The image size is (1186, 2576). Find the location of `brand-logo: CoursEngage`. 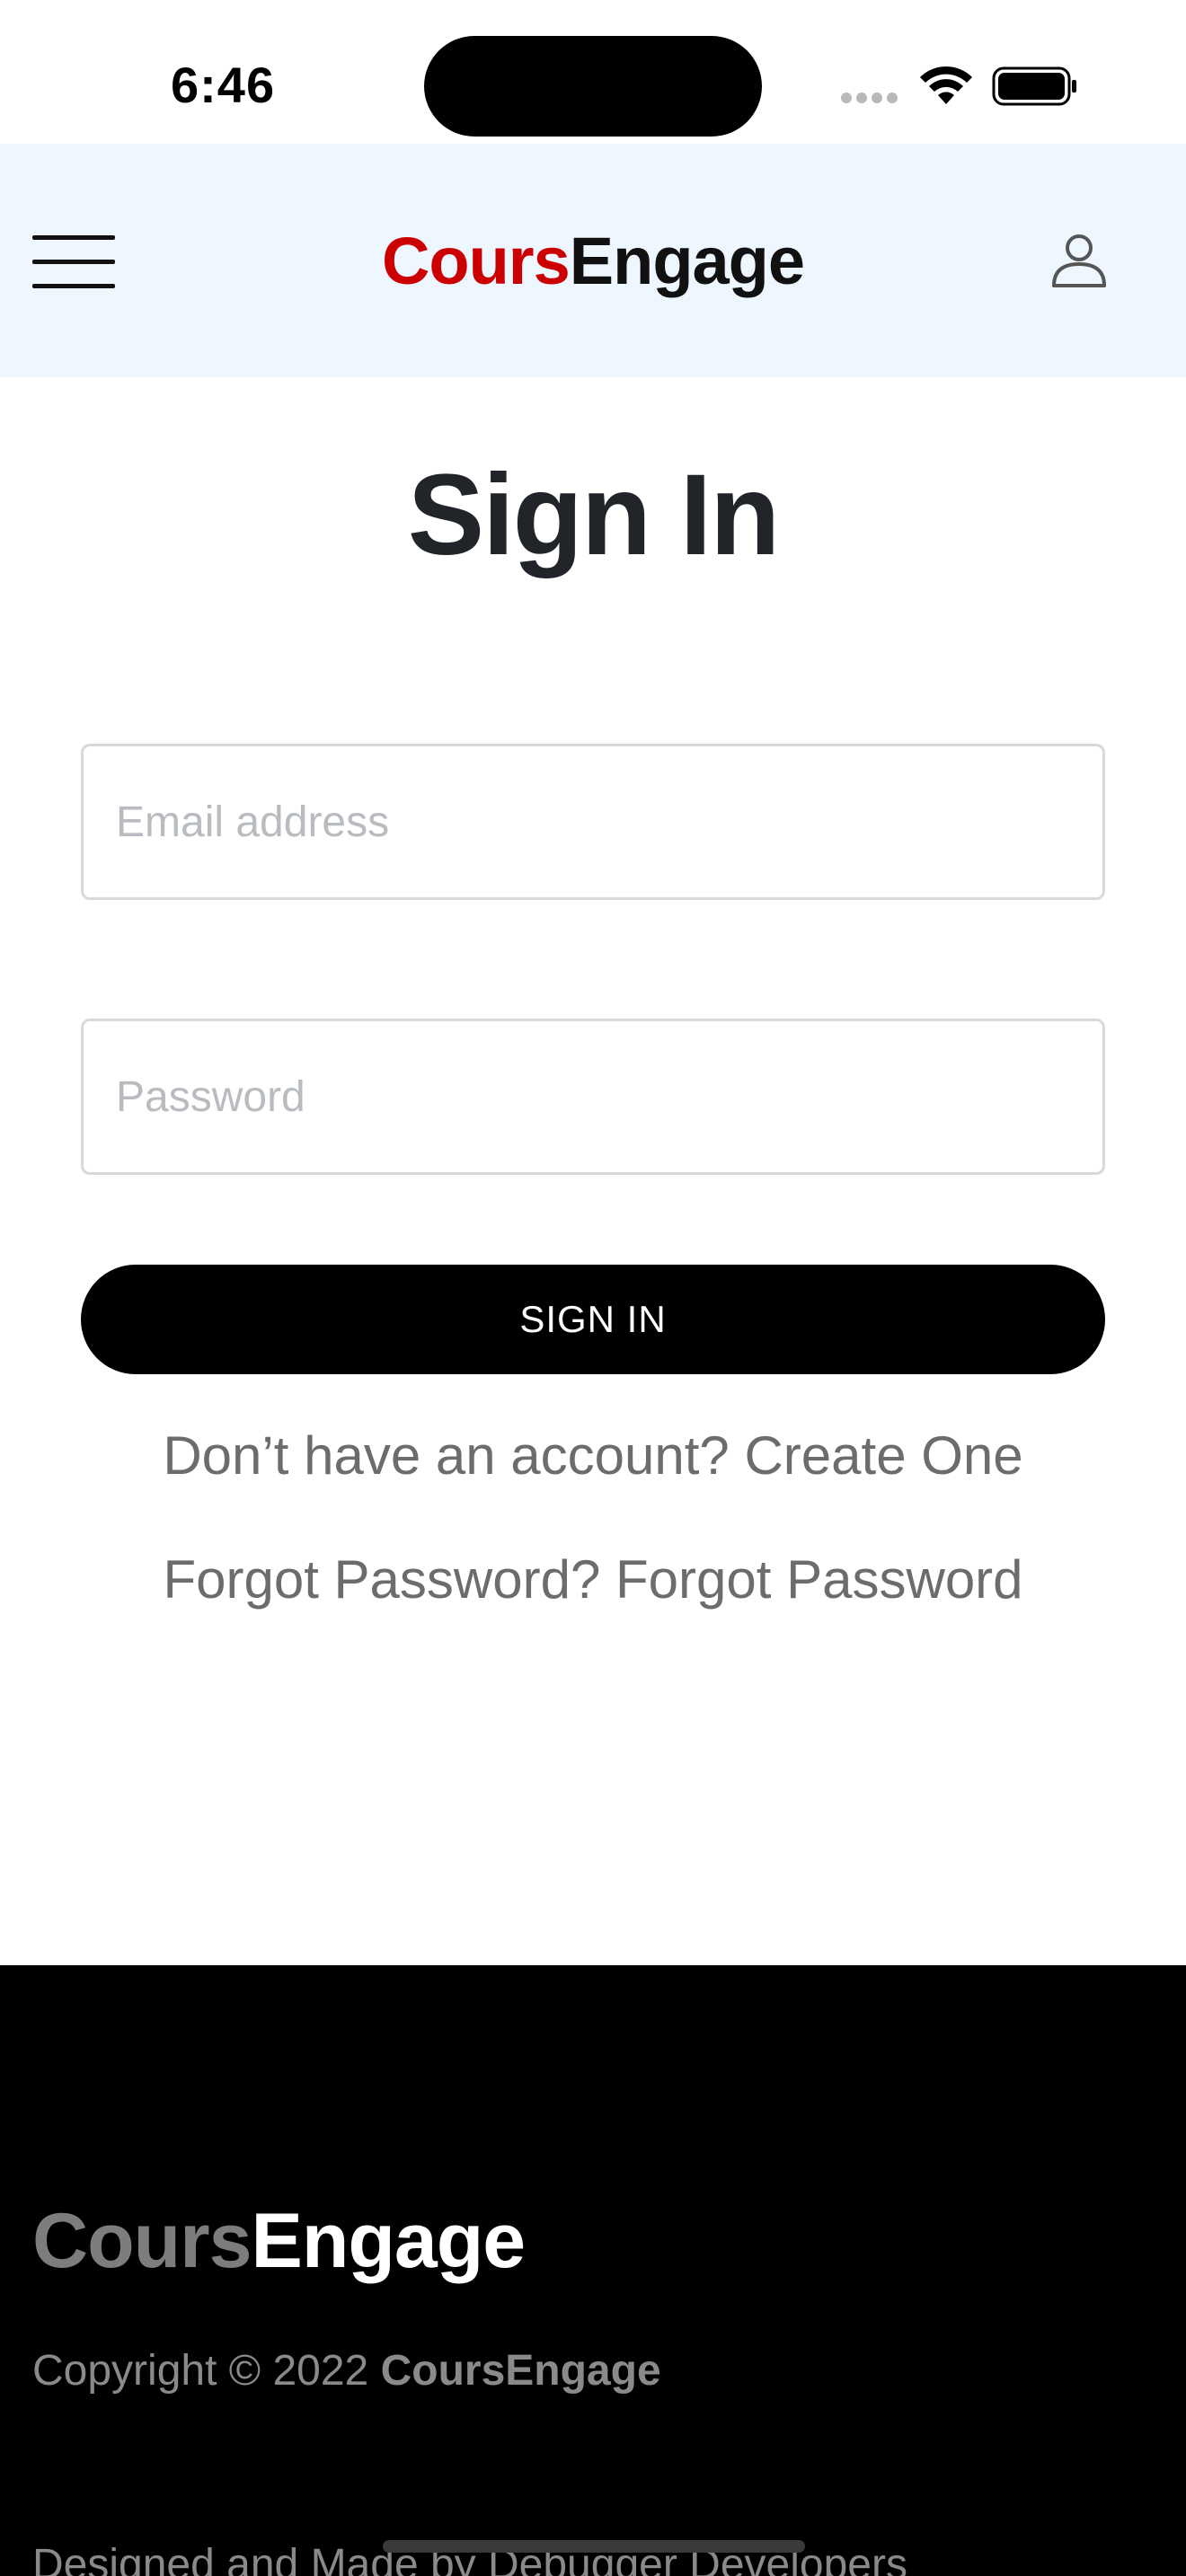

brand-logo: CoursEngage is located at coordinates (593, 261).